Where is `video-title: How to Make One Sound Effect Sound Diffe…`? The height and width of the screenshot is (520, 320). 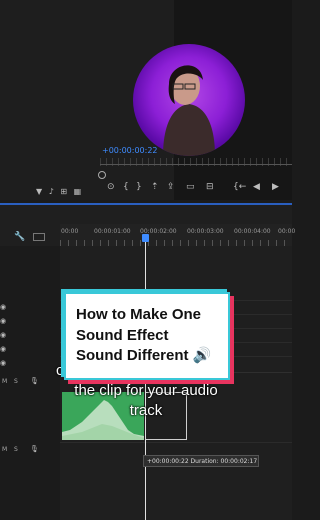
video-title: How to Make One Sound Effect Sound Diffe… is located at coordinates (151, 336).